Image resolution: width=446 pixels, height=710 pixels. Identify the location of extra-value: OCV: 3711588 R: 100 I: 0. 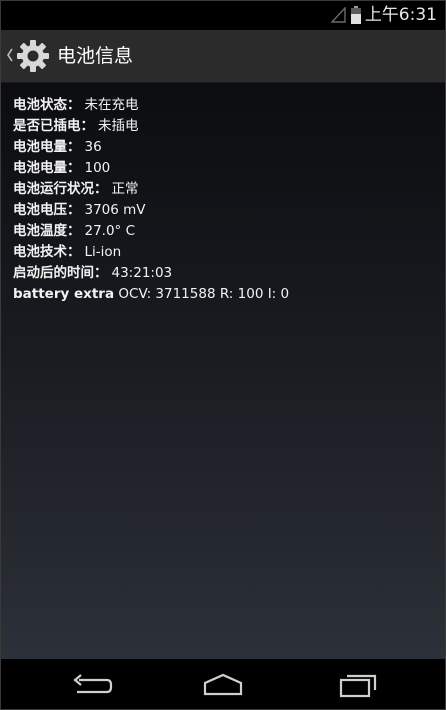
(204, 294).